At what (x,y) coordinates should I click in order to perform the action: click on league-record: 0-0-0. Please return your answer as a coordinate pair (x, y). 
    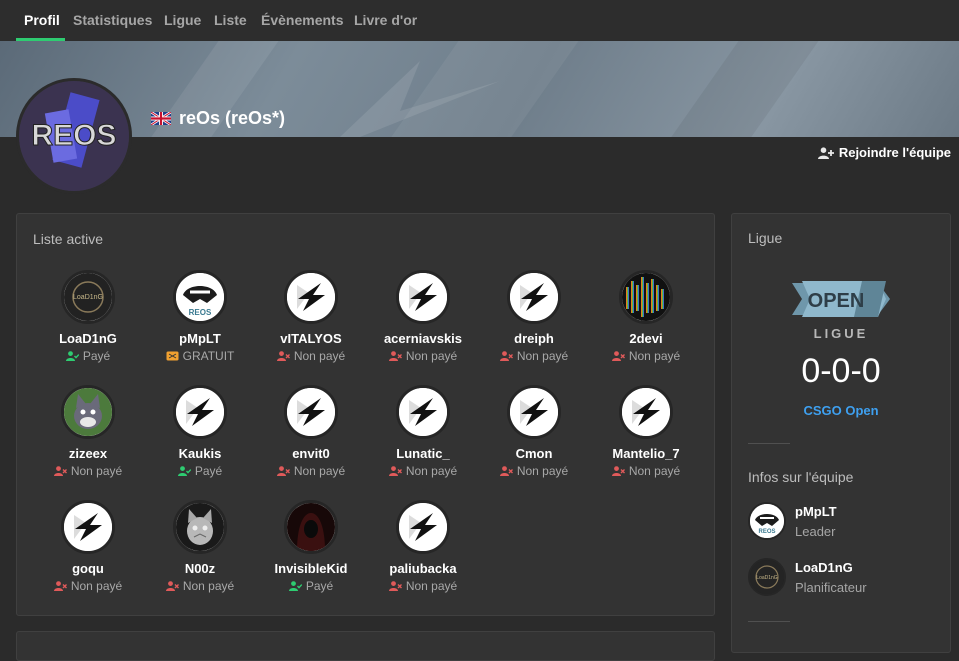
    Looking at the image, I should click on (841, 371).